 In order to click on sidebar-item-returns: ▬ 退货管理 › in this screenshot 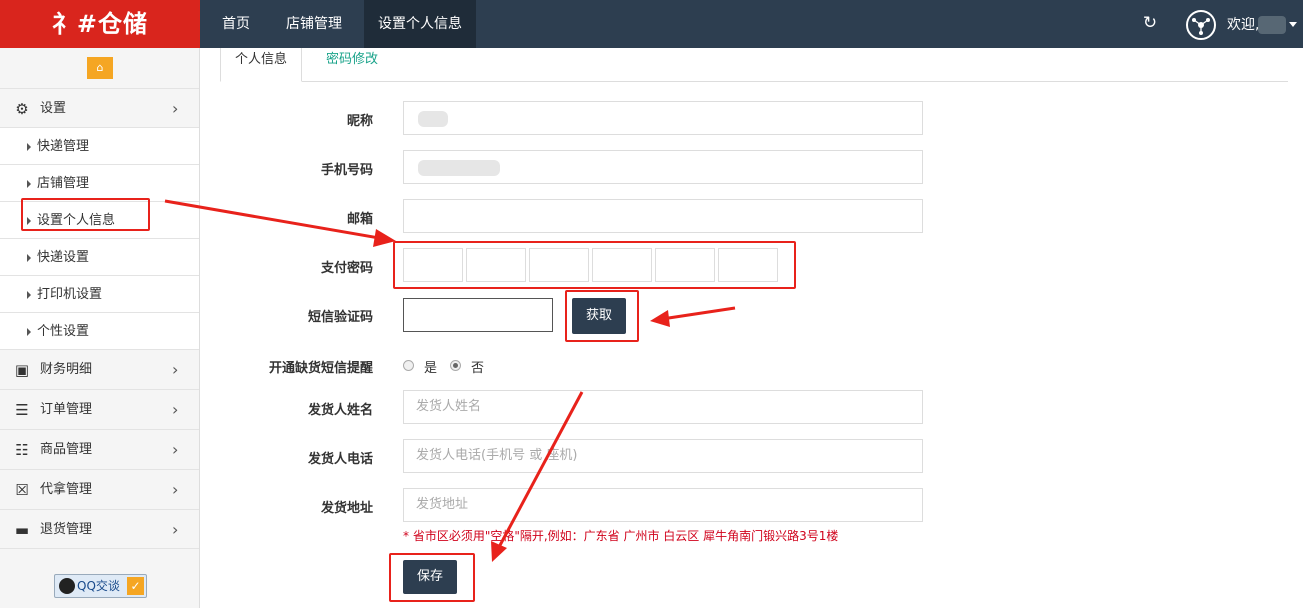, I will do `click(99, 529)`.